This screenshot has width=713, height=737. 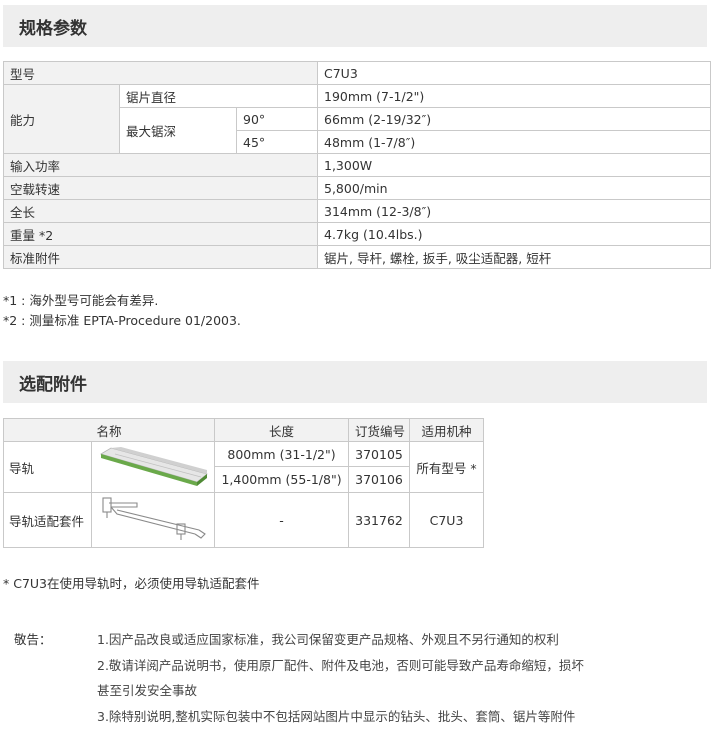 I want to click on spec-row-accessories: 标准附件 锯片, 导杆, 螺栓, 扳手, 吸尘适配器, 短杆, so click(x=357, y=257).